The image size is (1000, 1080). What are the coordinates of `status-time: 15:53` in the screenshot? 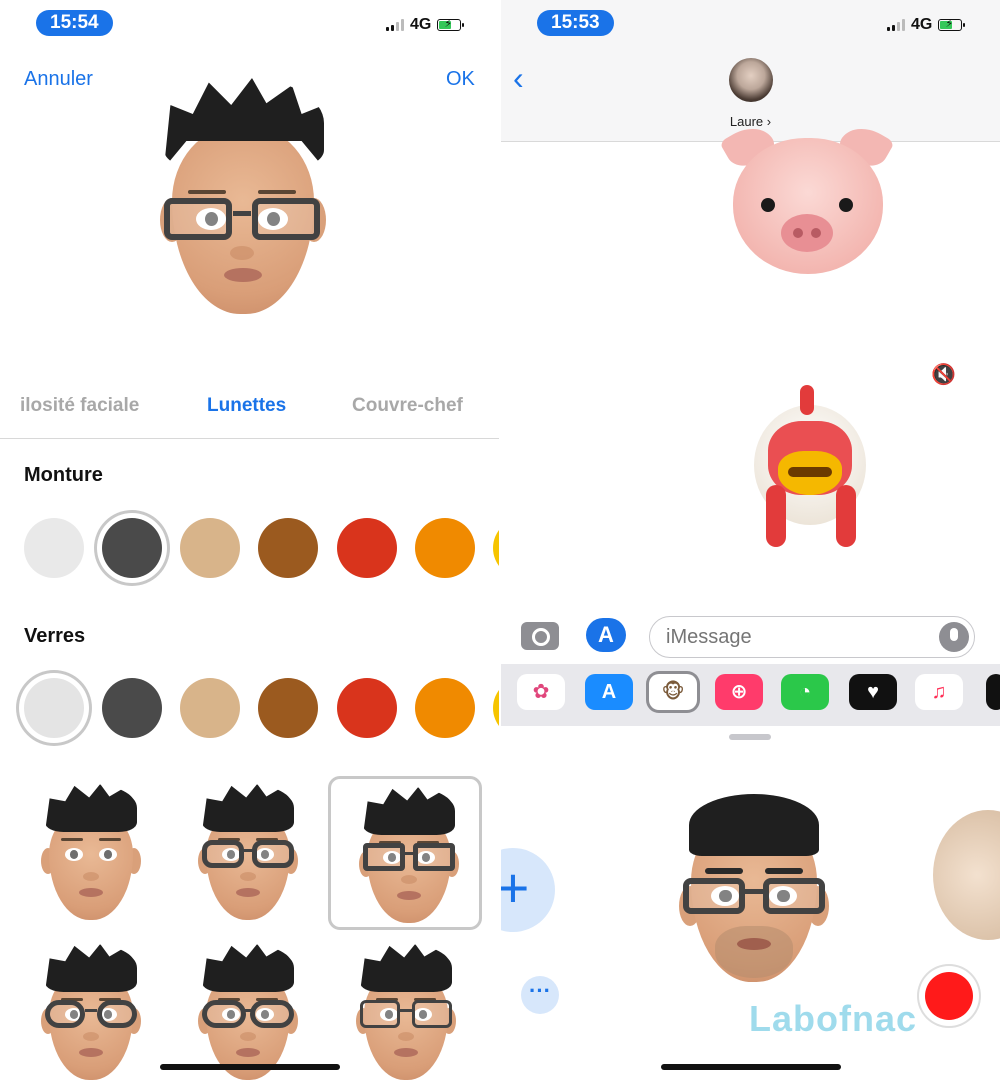 It's located at (575, 23).